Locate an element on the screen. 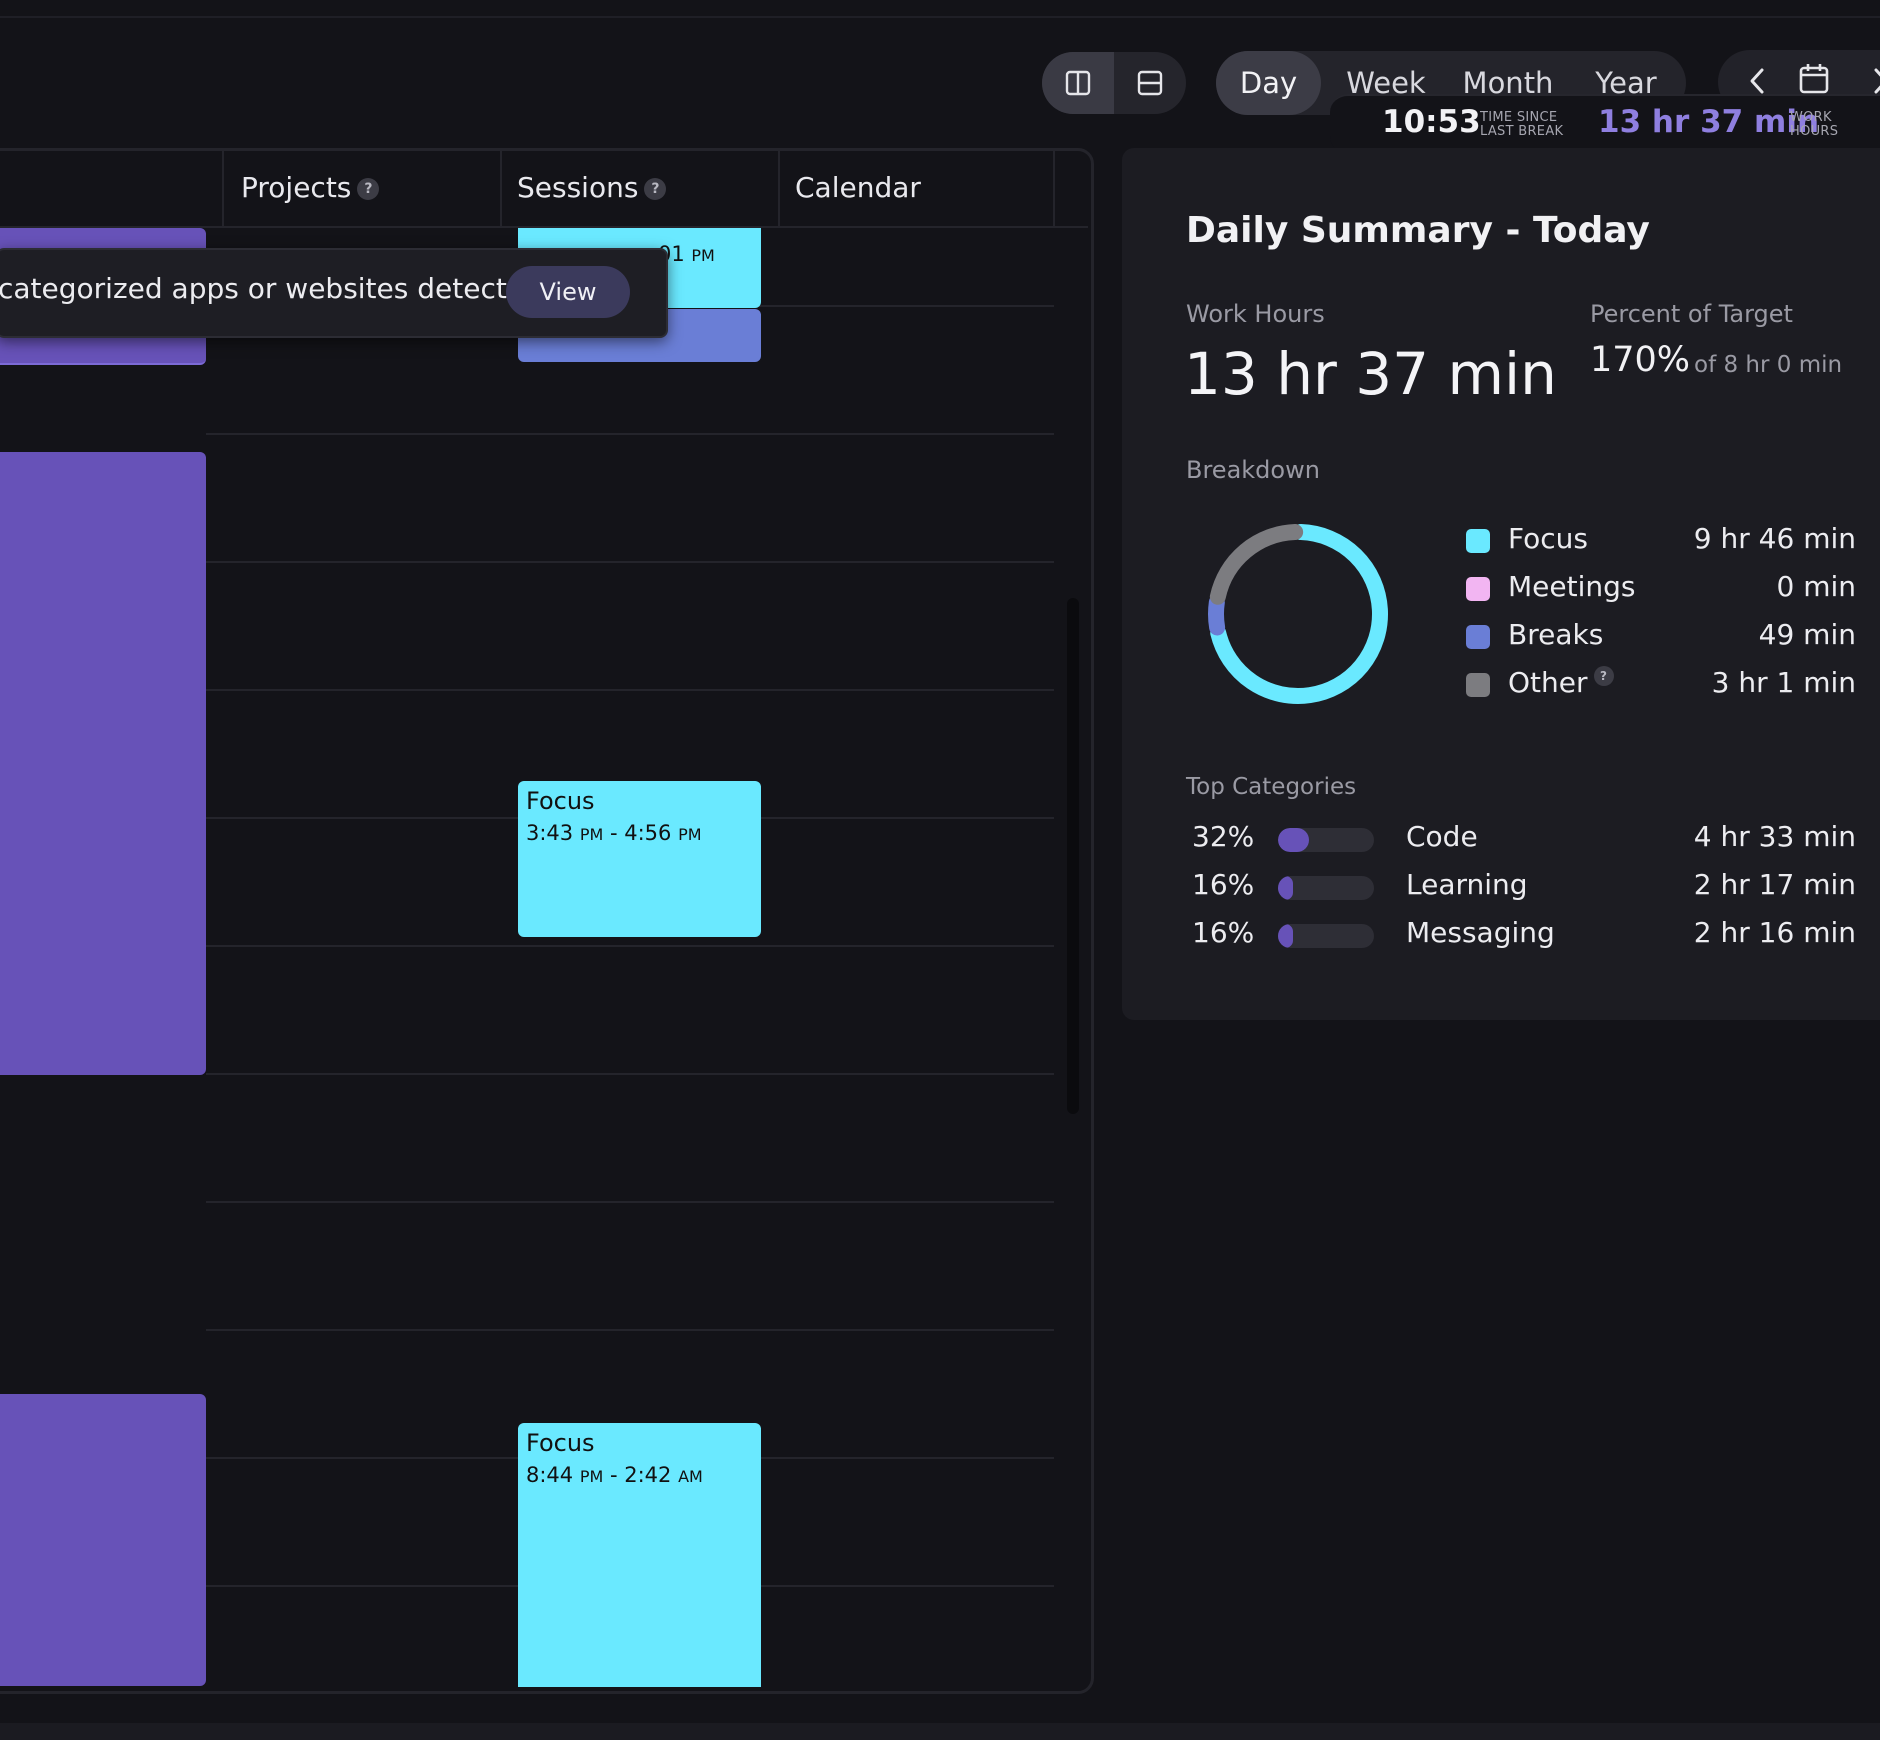  rows-layout-icon is located at coordinates (1150, 83).